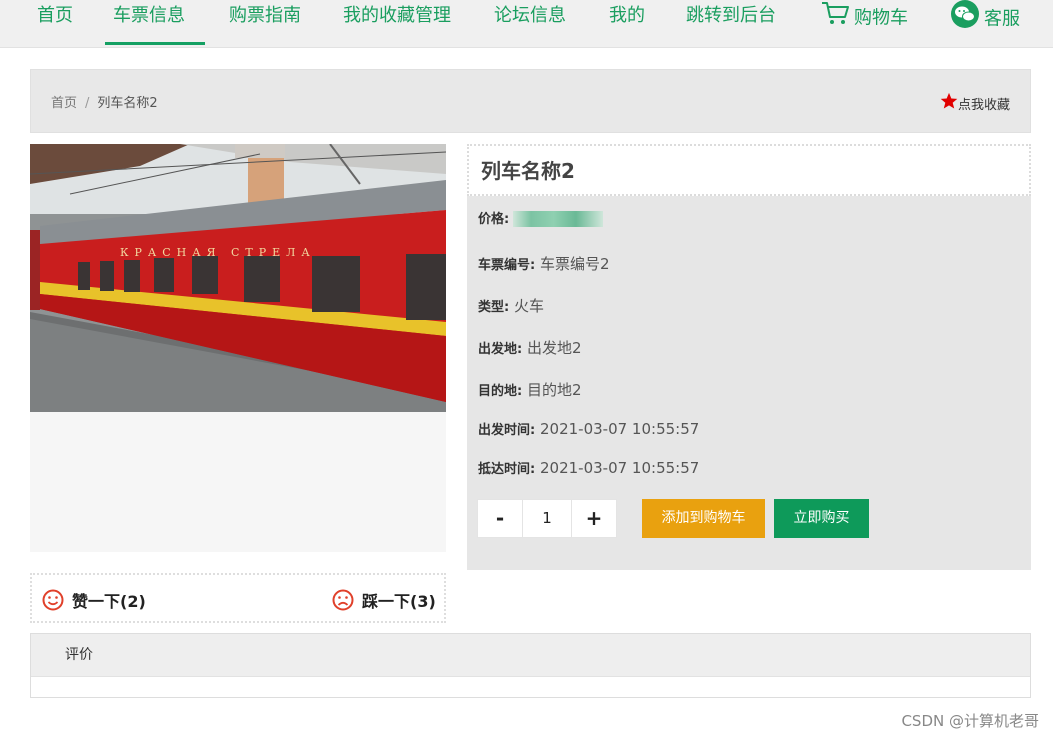  Describe the element at coordinates (399, 601) in the screenshot. I see `dislike-label: 踩一下(3)` at that location.